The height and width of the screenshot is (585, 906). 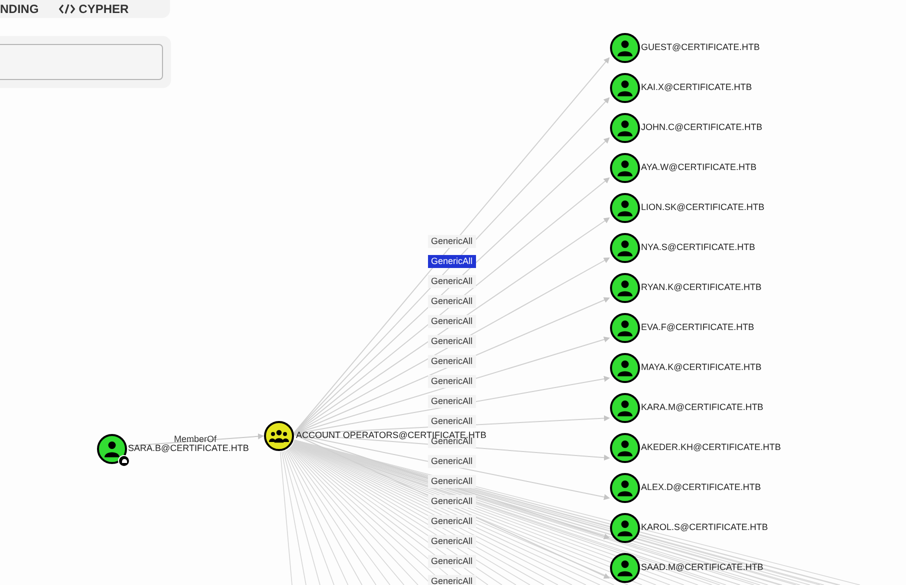 I want to click on tab: CYPHER, so click(x=93, y=9).